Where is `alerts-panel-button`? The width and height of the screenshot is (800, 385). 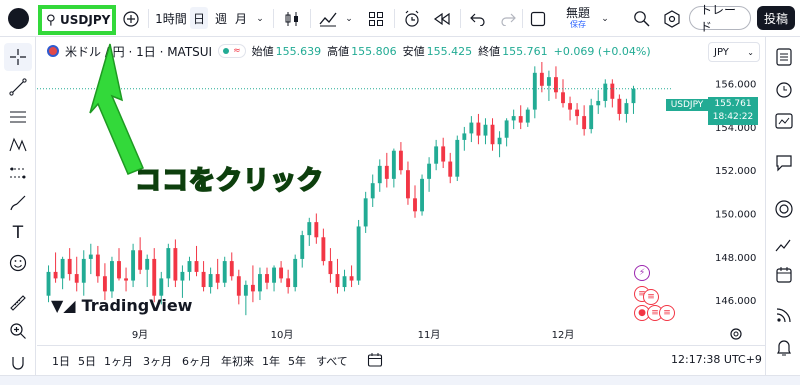 alerts-panel-button is located at coordinates (784, 89).